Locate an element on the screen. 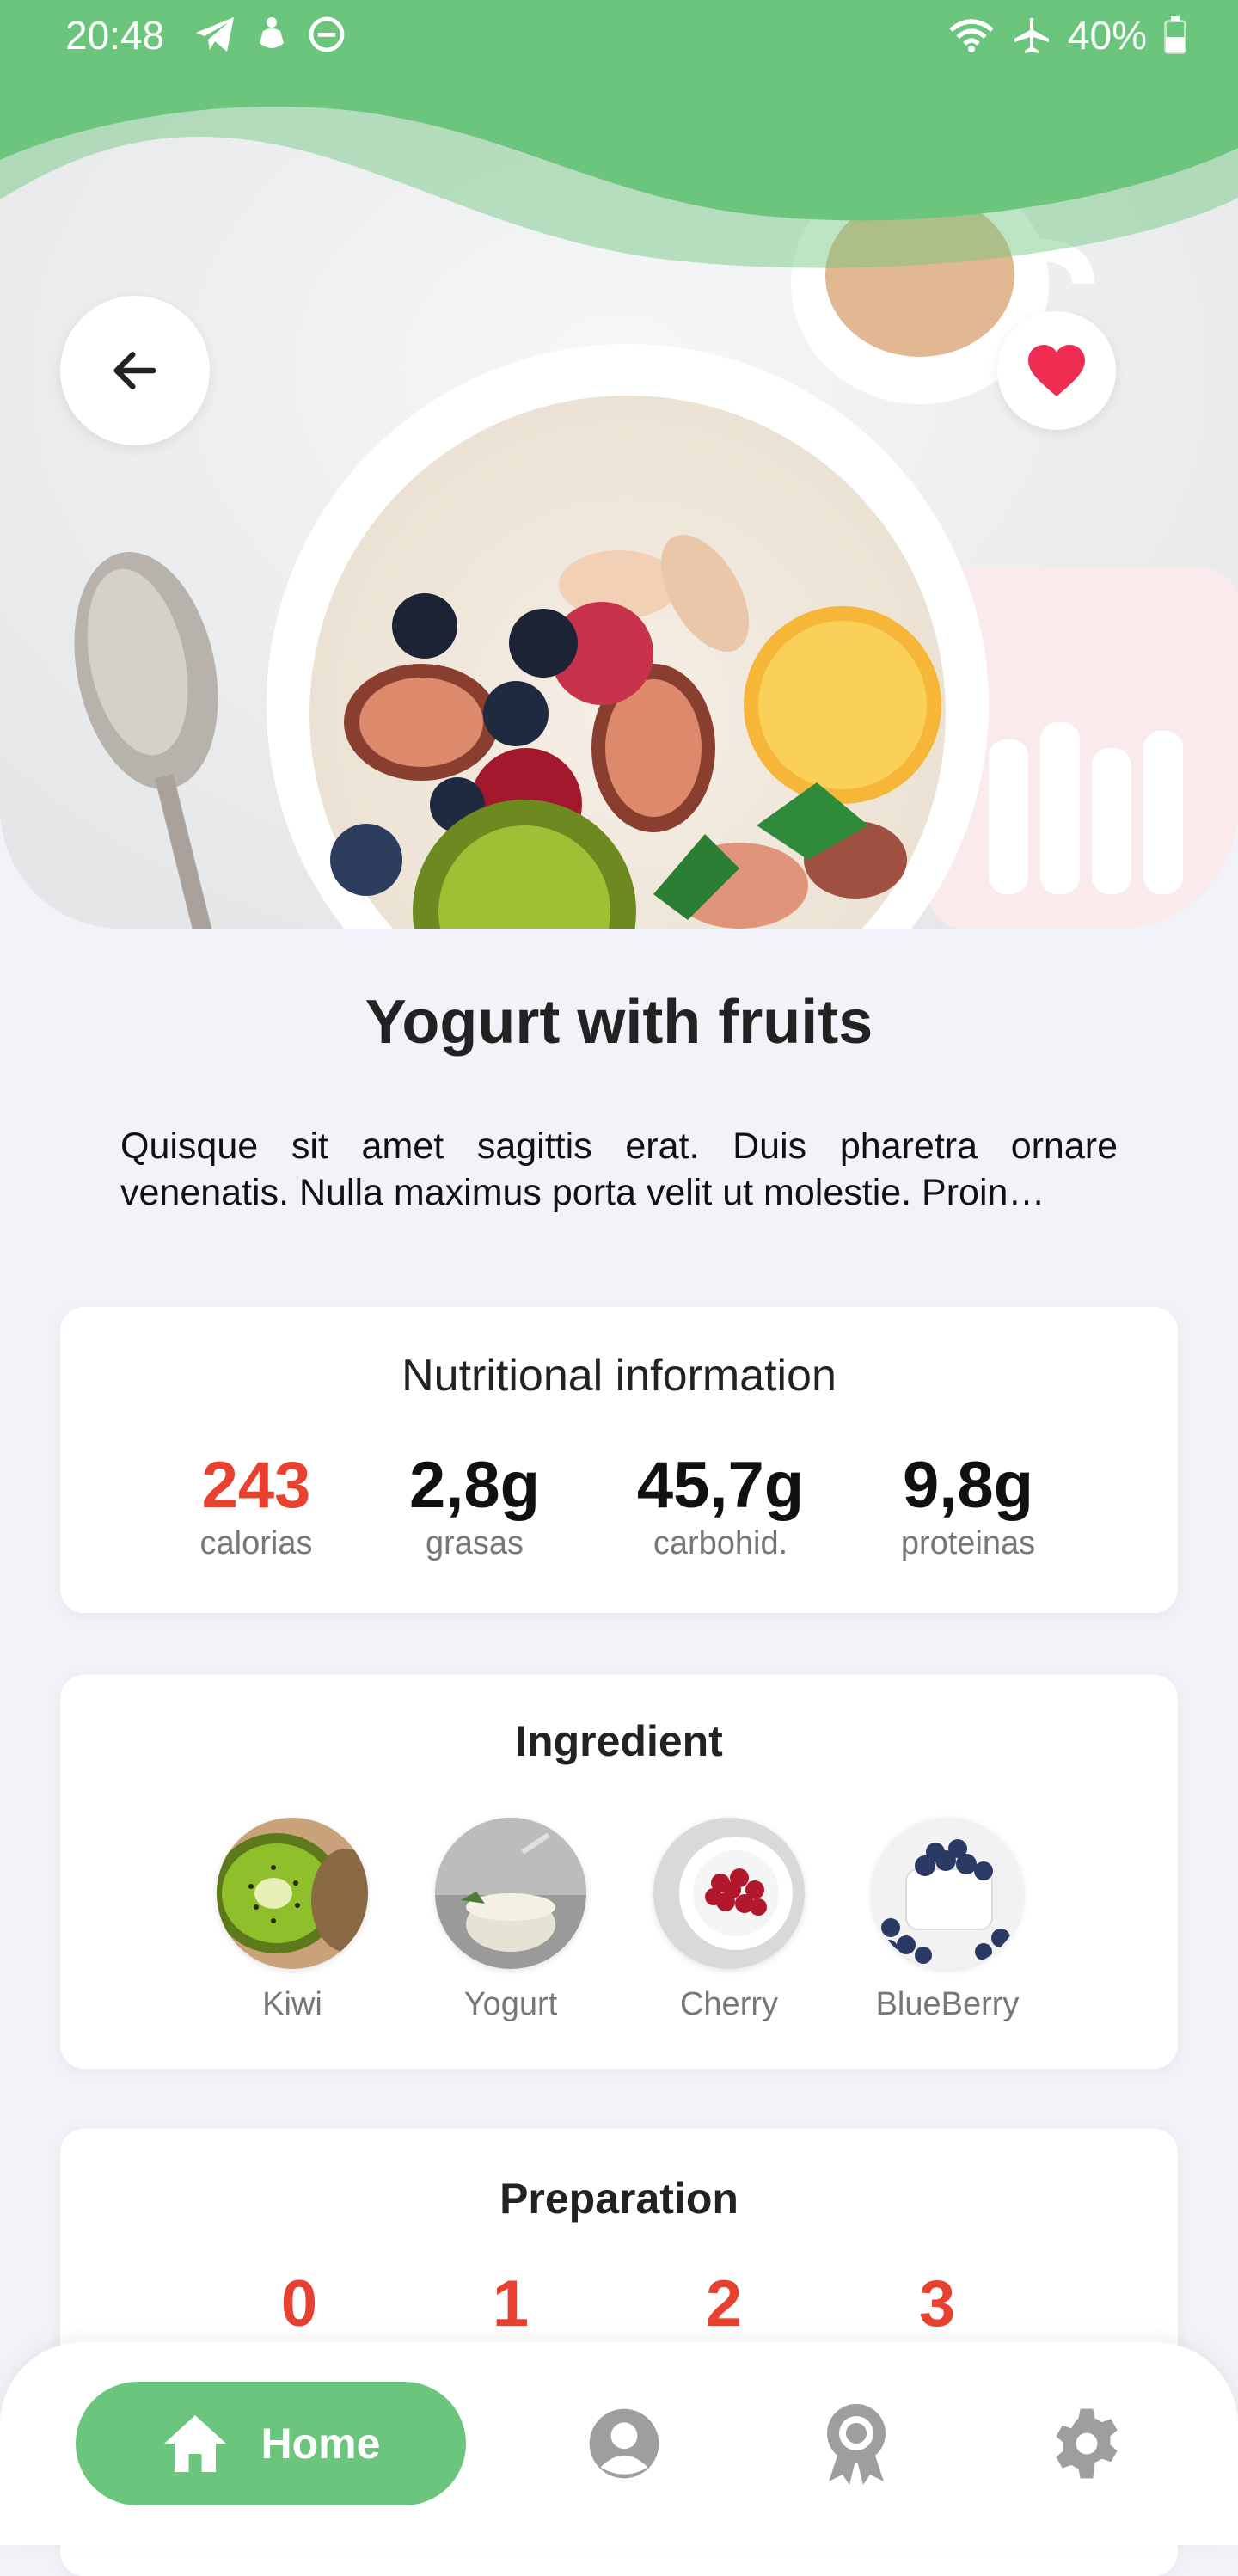  status-left-icons is located at coordinates (270, 34).